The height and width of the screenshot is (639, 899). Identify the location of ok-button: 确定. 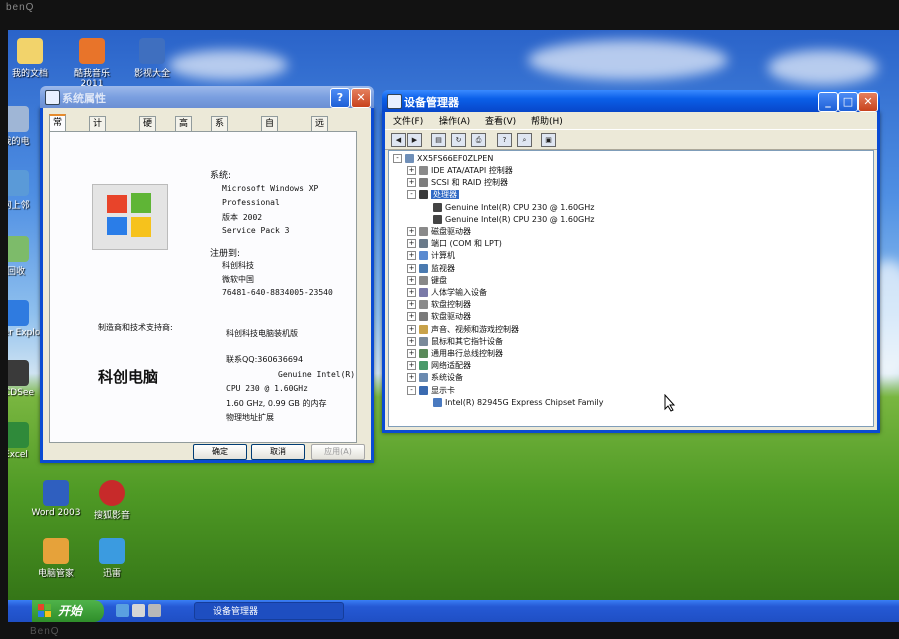
(220, 452).